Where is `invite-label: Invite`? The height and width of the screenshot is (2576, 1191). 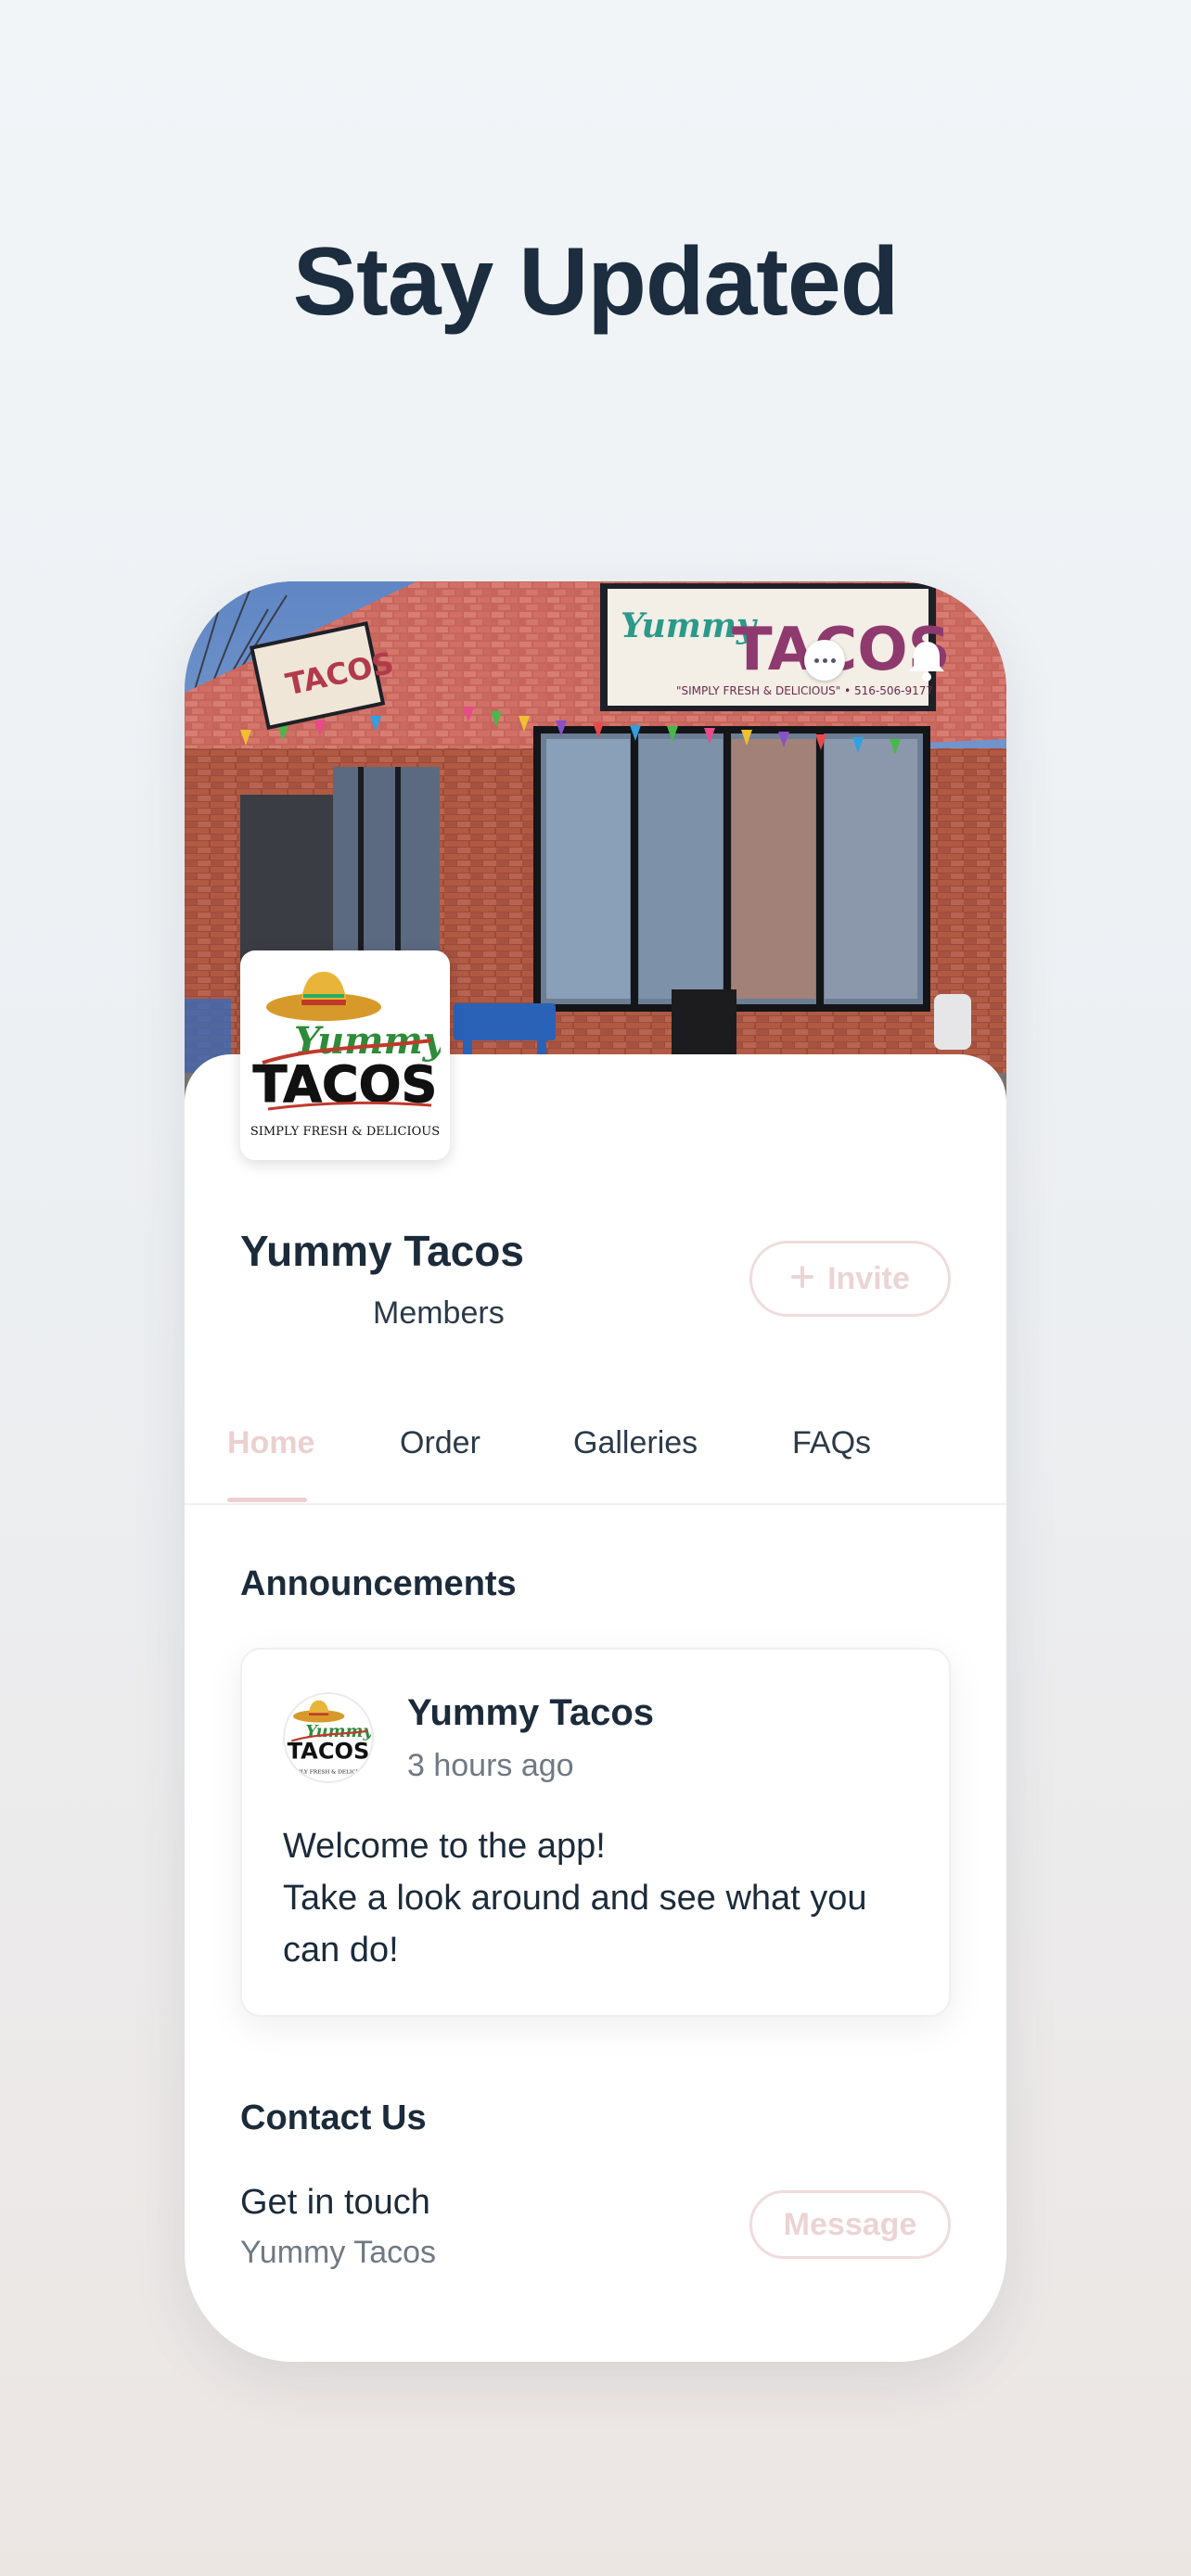 invite-label: Invite is located at coordinates (868, 1278).